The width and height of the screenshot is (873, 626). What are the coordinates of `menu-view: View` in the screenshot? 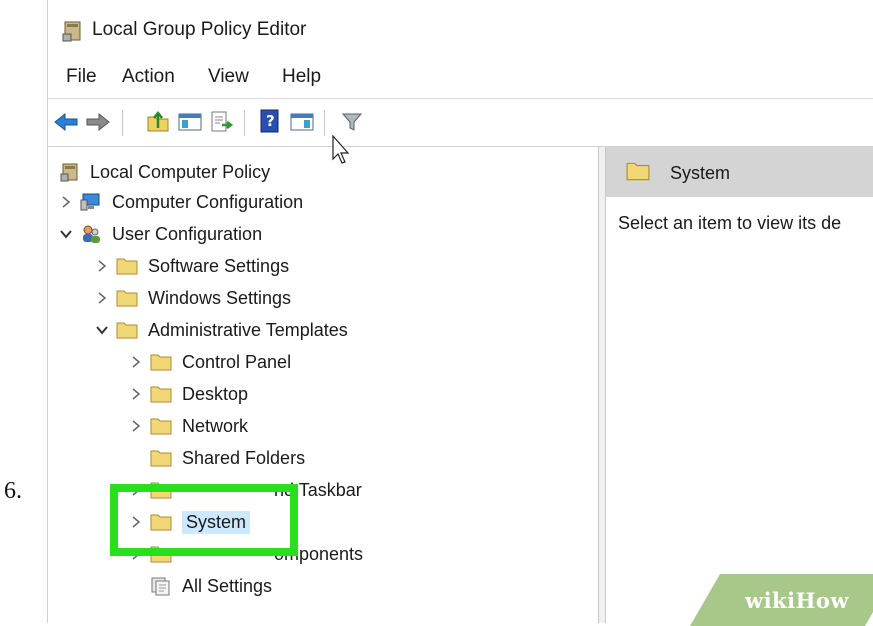 It's located at (228, 77).